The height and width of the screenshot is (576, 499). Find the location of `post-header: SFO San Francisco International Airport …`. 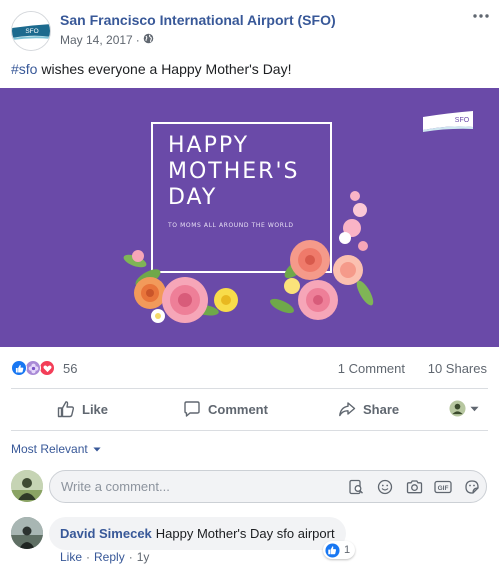

post-header: SFO San Francisco International Airport … is located at coordinates (249, 28).